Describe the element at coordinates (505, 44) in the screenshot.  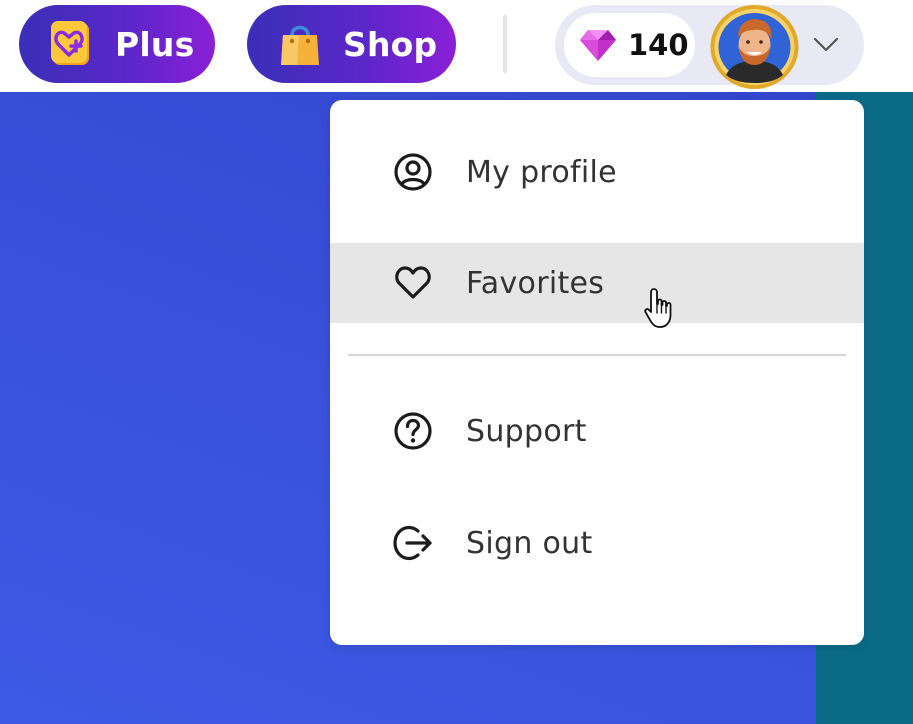
I see `toolbar-divider` at that location.